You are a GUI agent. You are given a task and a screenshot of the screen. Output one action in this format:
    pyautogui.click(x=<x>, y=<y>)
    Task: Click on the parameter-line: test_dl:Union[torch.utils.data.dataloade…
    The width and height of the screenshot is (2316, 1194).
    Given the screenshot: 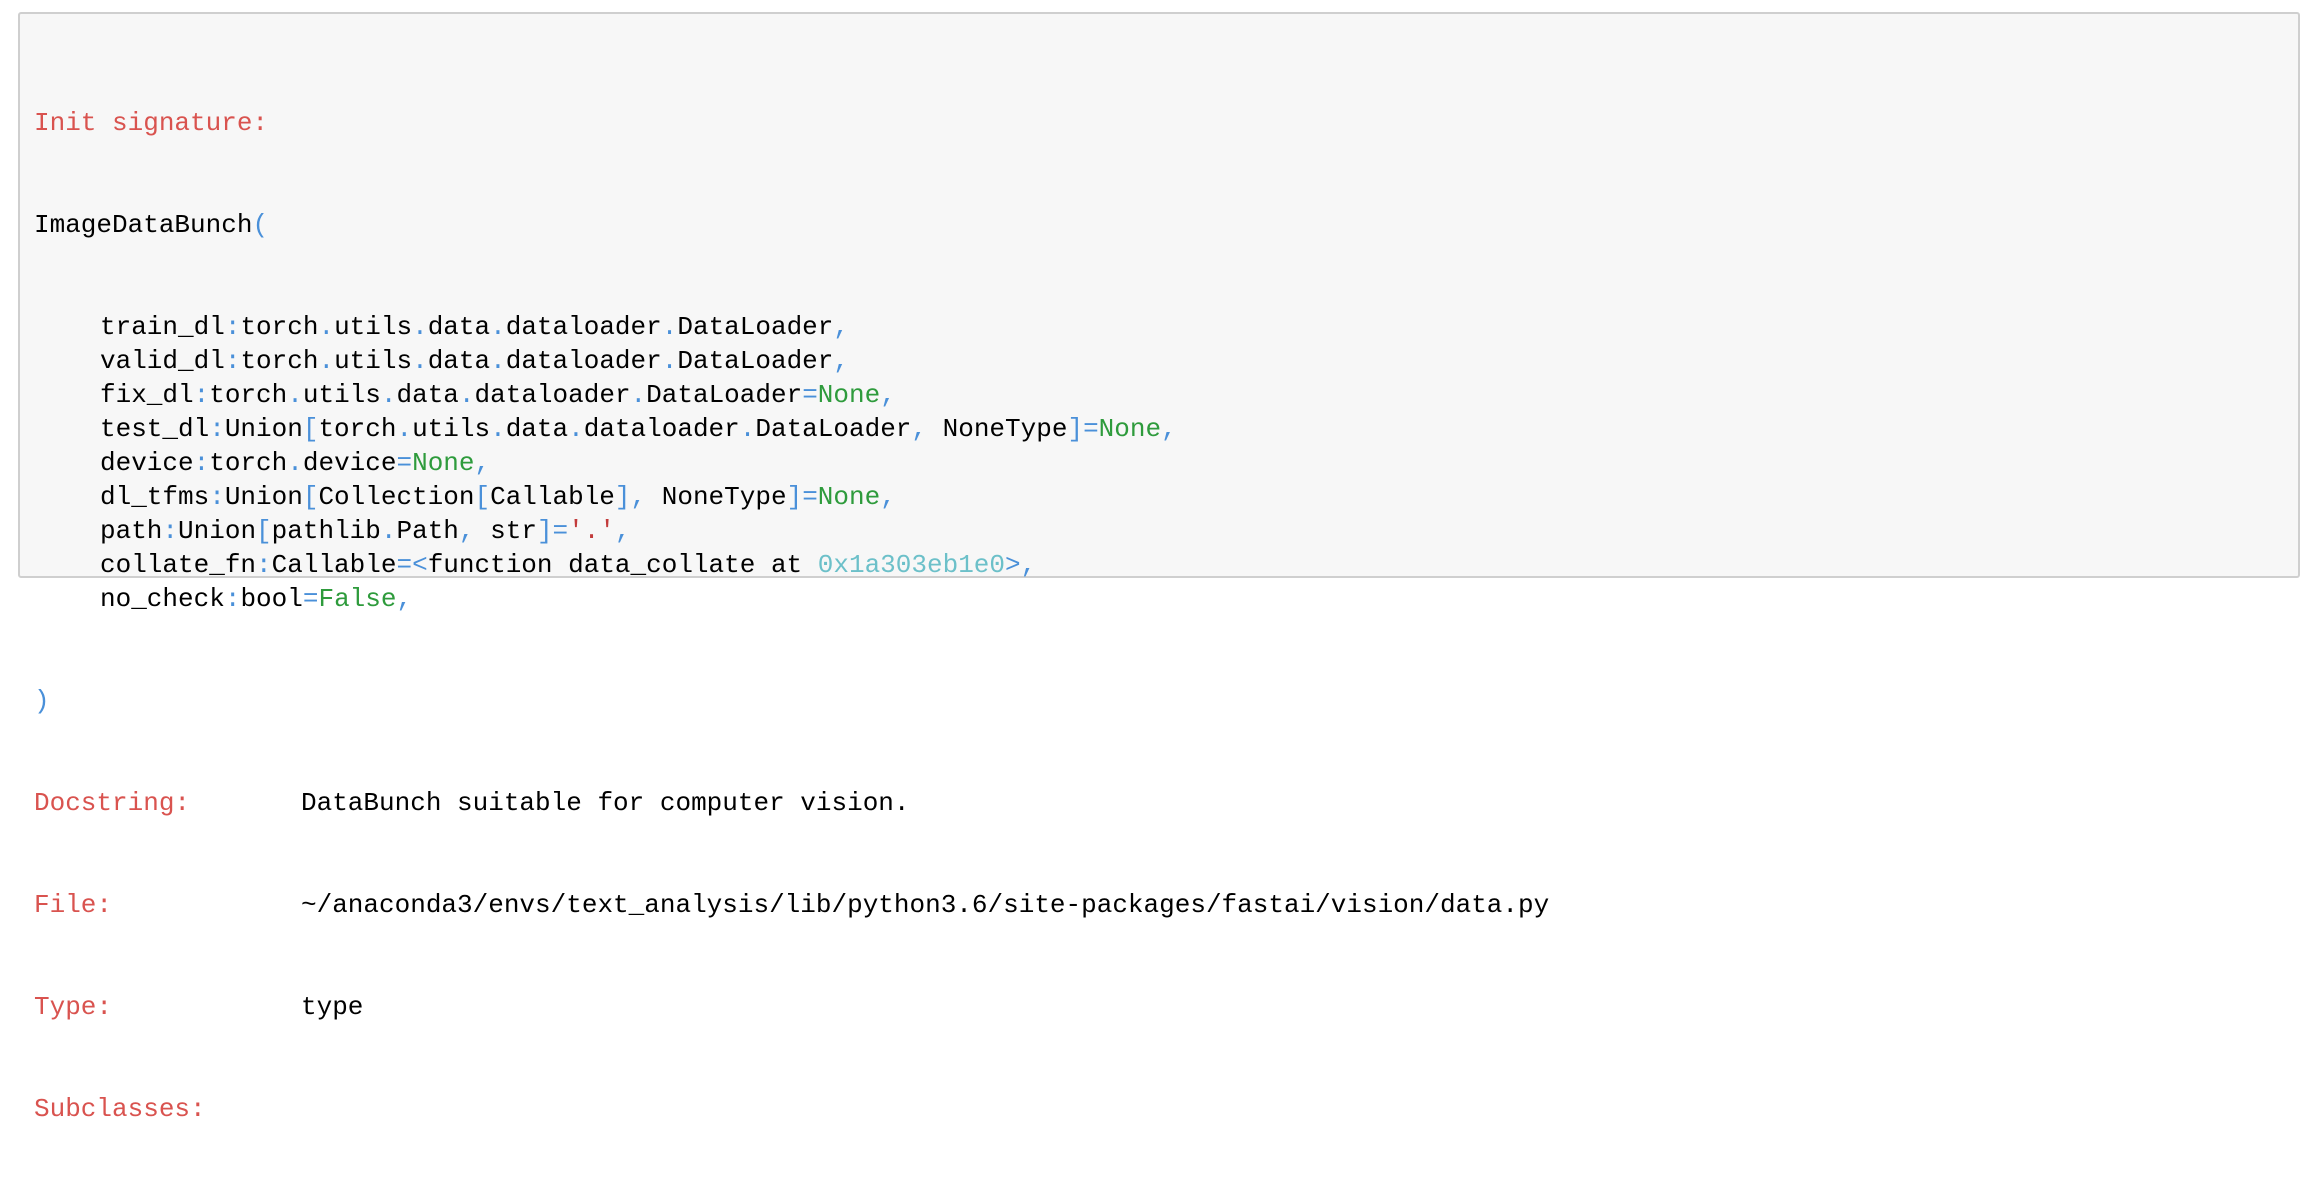 What is the action you would take?
    pyautogui.click(x=791, y=429)
    